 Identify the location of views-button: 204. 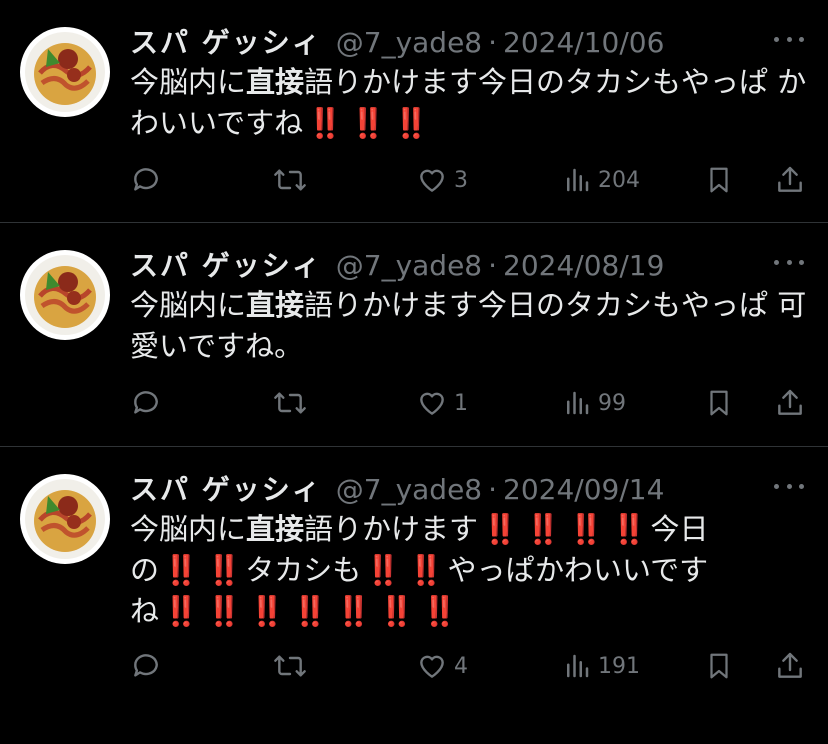
(601, 180).